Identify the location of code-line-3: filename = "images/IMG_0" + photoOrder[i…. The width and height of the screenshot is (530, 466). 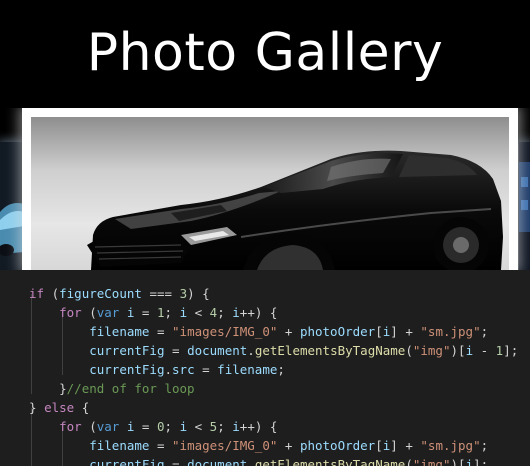
(289, 331).